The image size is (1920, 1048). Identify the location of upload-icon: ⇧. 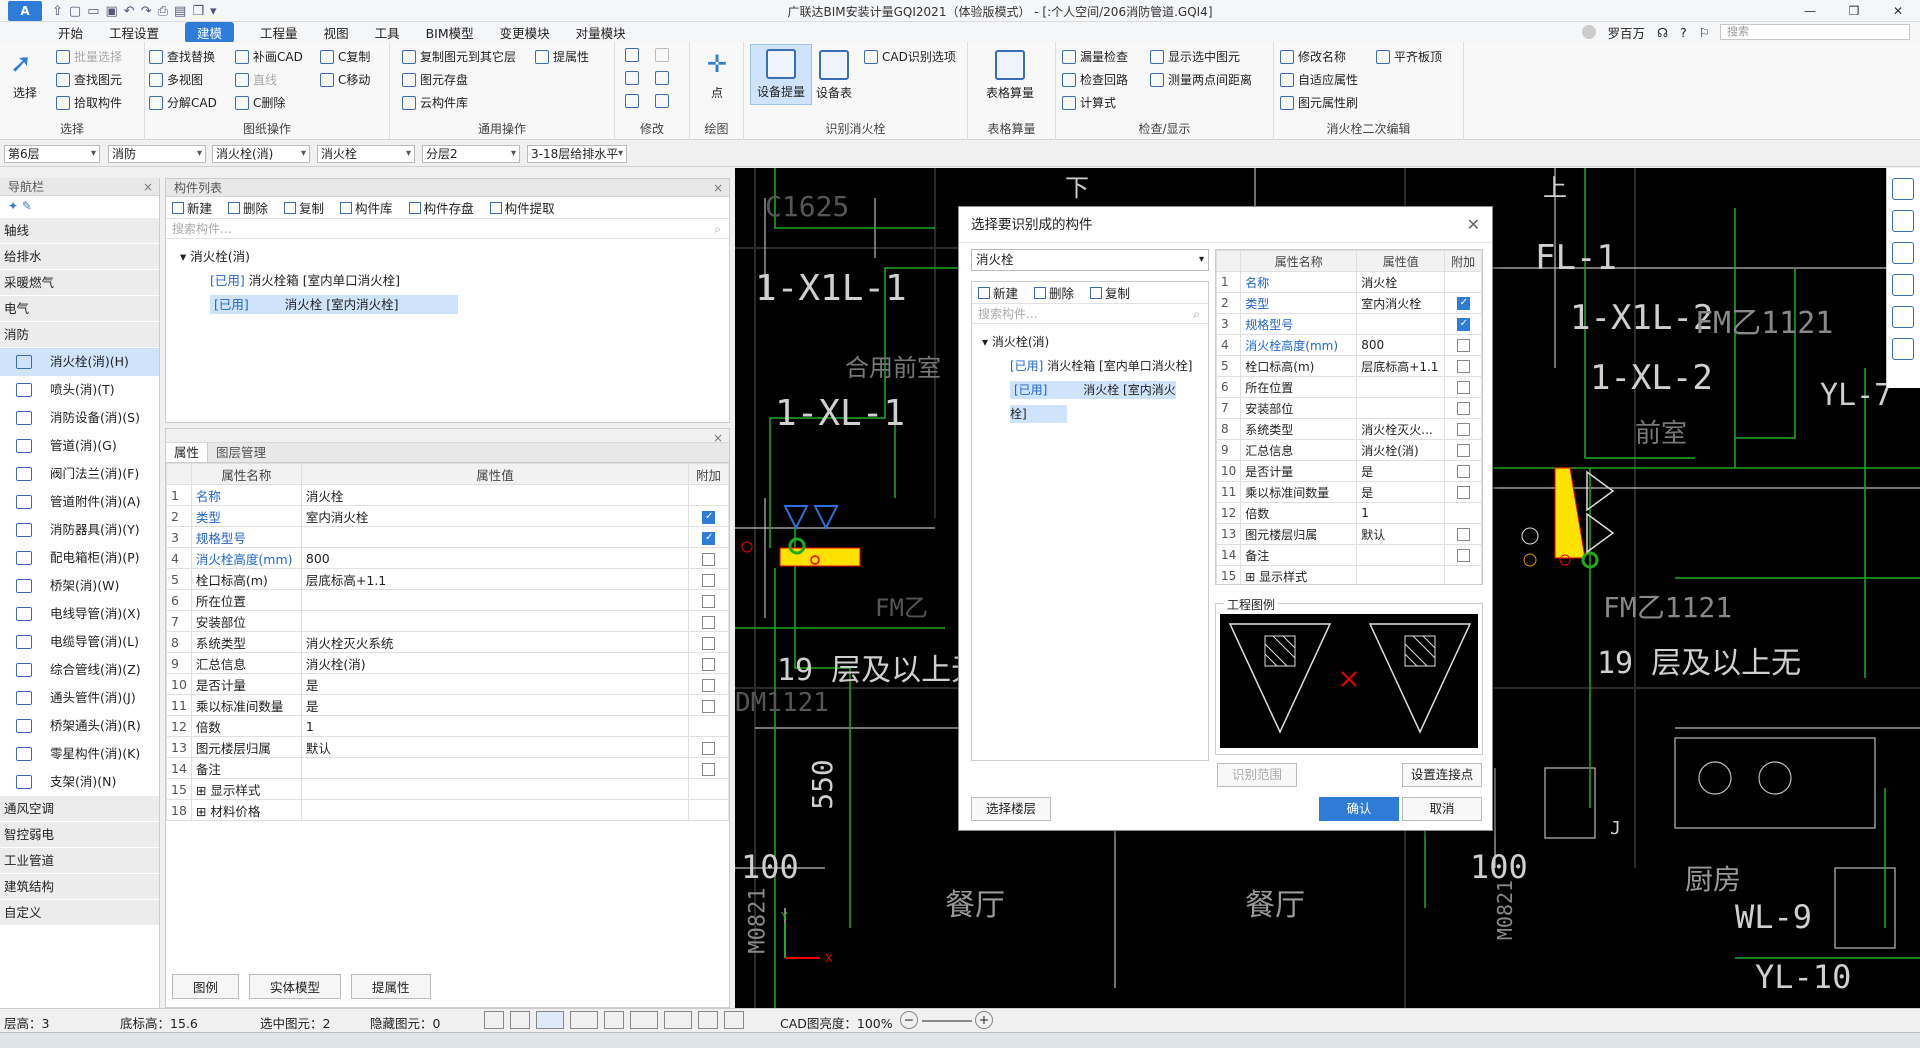
(57, 11).